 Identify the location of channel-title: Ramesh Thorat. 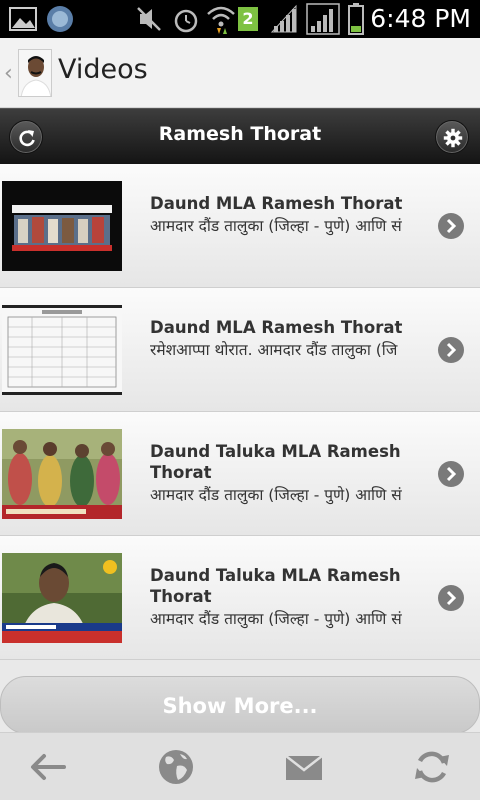
(240, 134).